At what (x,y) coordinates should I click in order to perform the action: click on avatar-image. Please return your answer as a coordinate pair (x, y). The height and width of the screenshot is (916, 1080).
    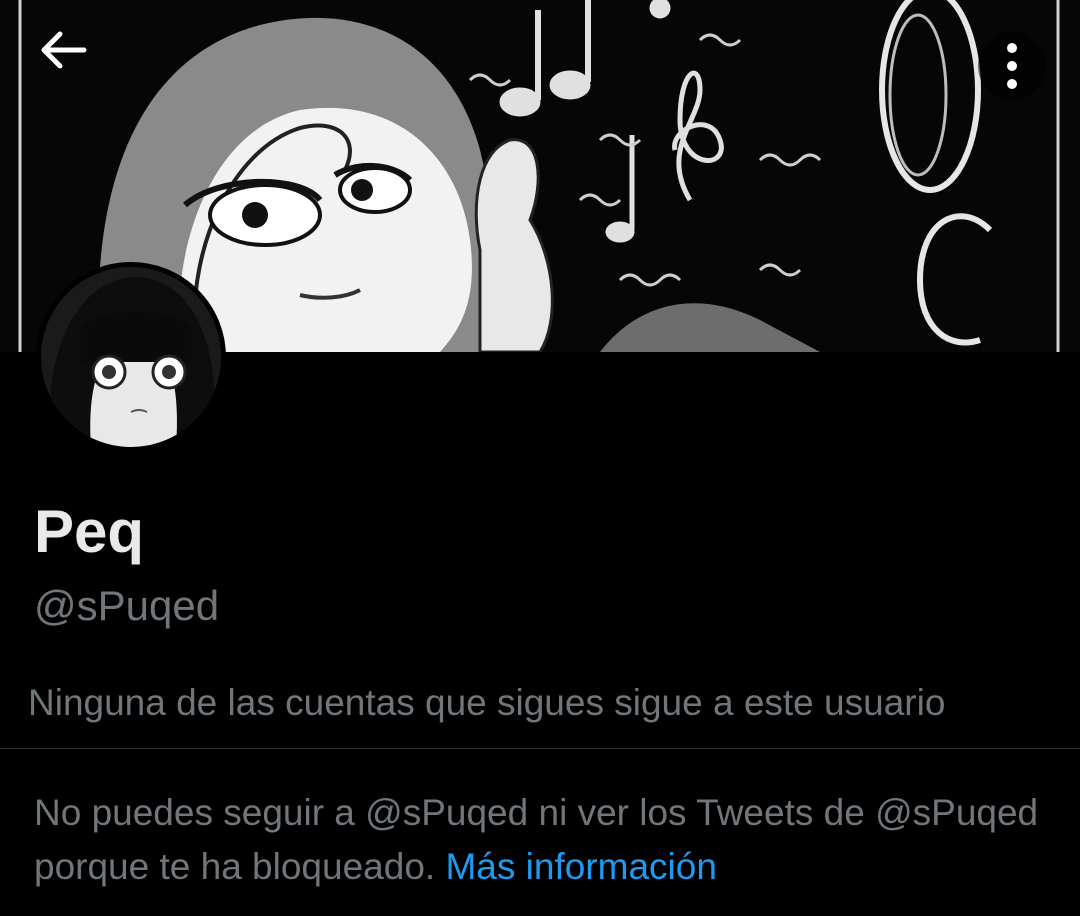
    Looking at the image, I should click on (131, 357).